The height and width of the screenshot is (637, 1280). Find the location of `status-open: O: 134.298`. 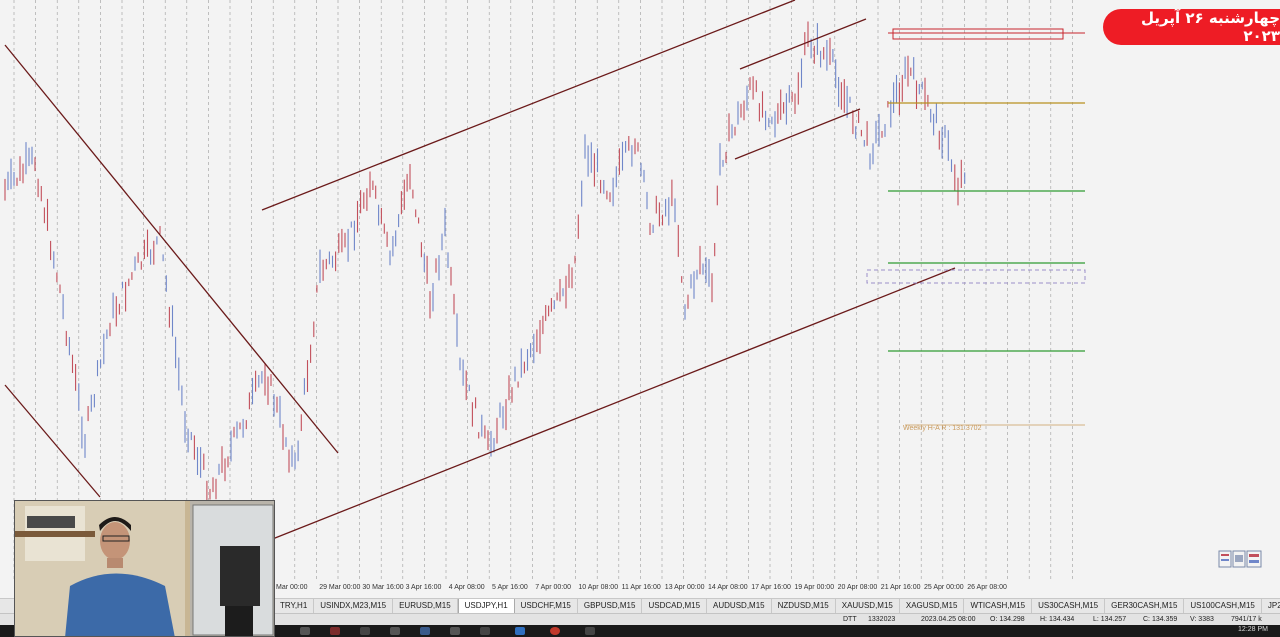

status-open: O: 134.298 is located at coordinates (1007, 619).